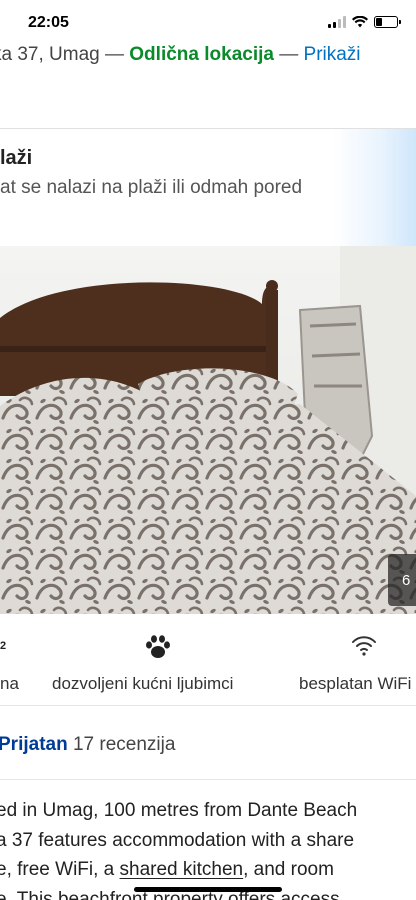 This screenshot has height=900, width=416. Describe the element at coordinates (182, 869) in the screenshot. I see `shared-kitchen-link: shared kitchen` at that location.